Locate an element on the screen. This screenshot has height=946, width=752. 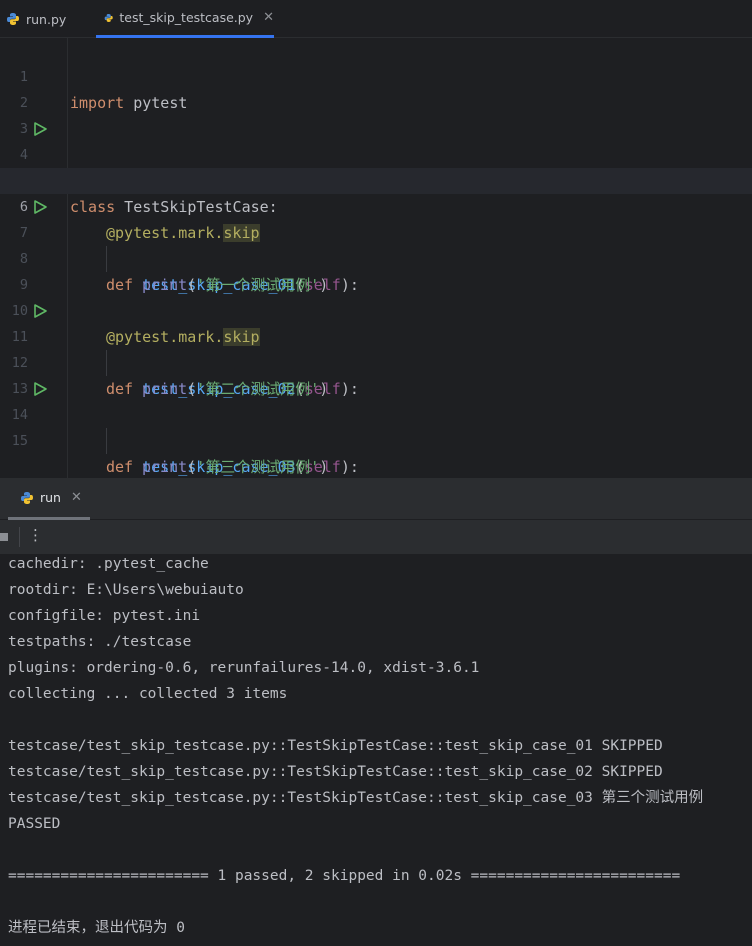
tab-run-py: run.py is located at coordinates (45, 19).